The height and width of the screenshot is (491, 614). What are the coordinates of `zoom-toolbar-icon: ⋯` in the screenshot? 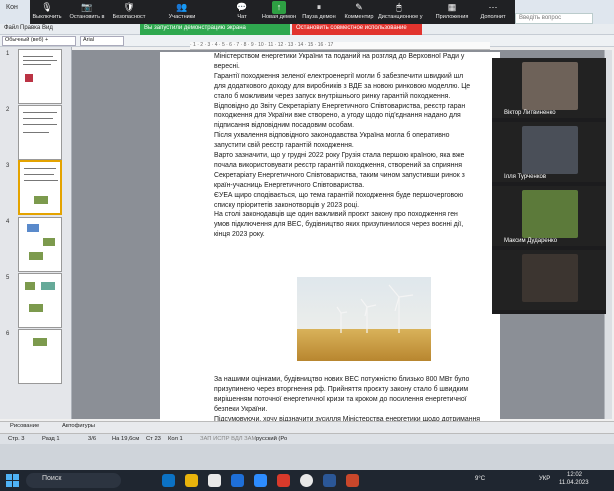 It's located at (493, 7).